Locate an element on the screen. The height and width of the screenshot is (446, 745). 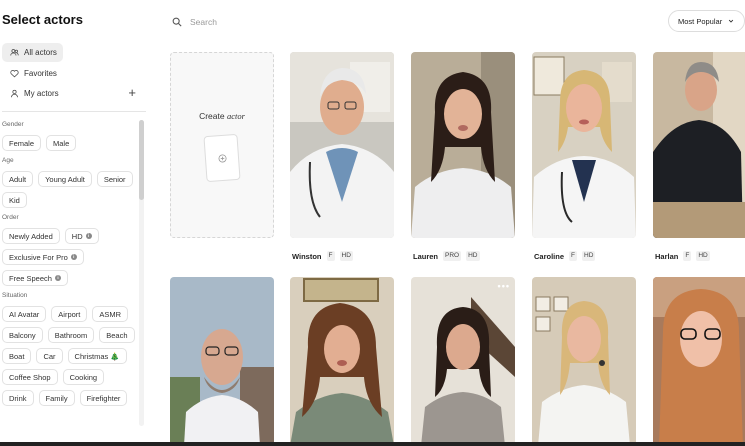
sidebar-nav: All actors Favorites My actors + is located at coordinates (74, 74).